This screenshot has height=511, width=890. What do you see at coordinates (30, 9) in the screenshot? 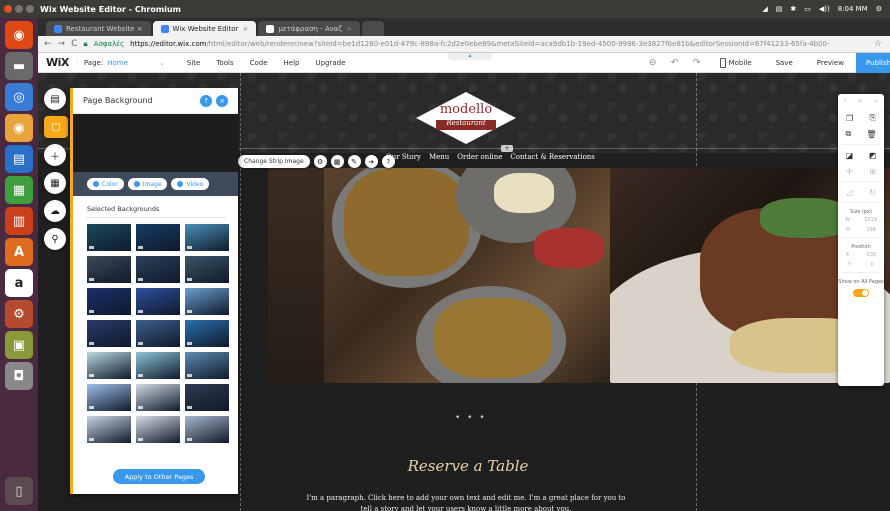
I see `maximize-window-icon` at bounding box center [30, 9].